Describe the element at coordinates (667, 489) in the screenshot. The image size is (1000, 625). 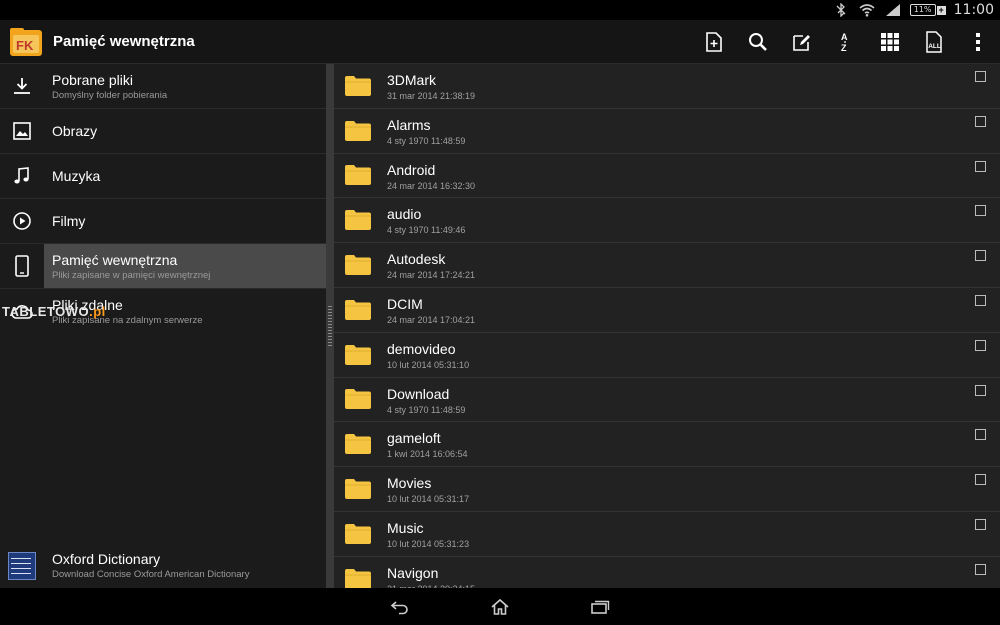
I see `file-row: Movies 10 lut 2014 05:31:17` at that location.